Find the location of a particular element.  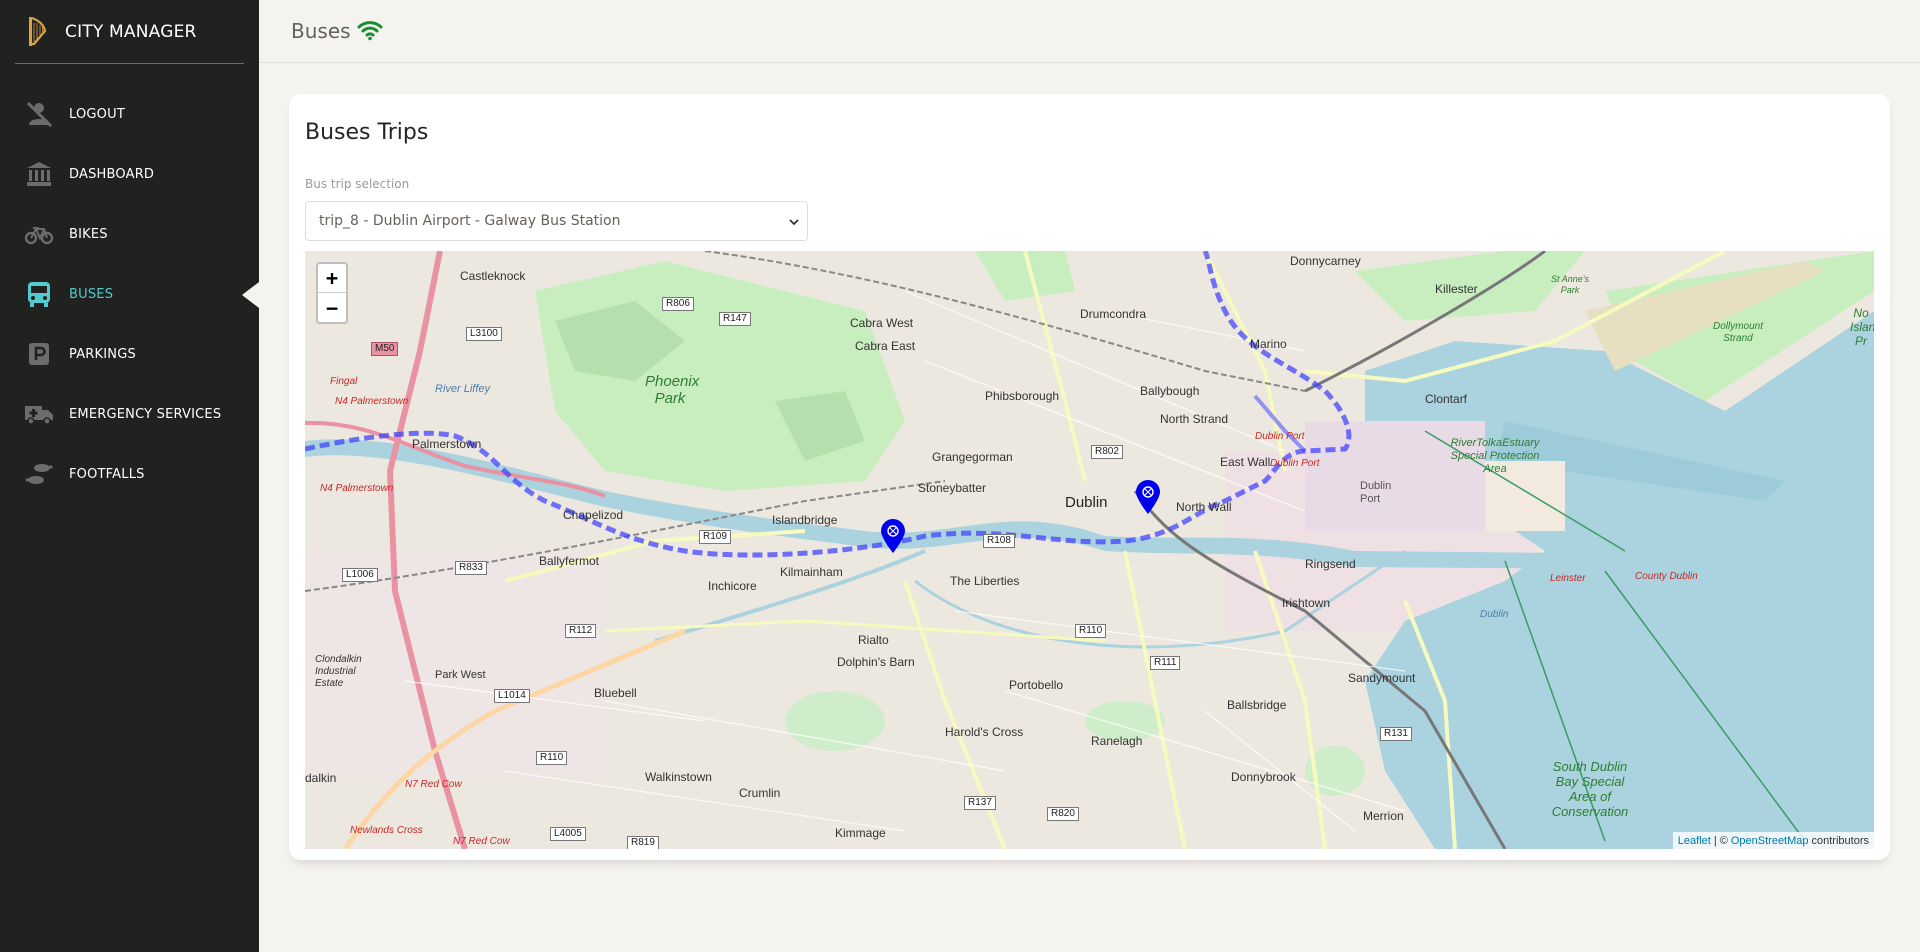

map-label: Merrion is located at coordinates (1383, 816).